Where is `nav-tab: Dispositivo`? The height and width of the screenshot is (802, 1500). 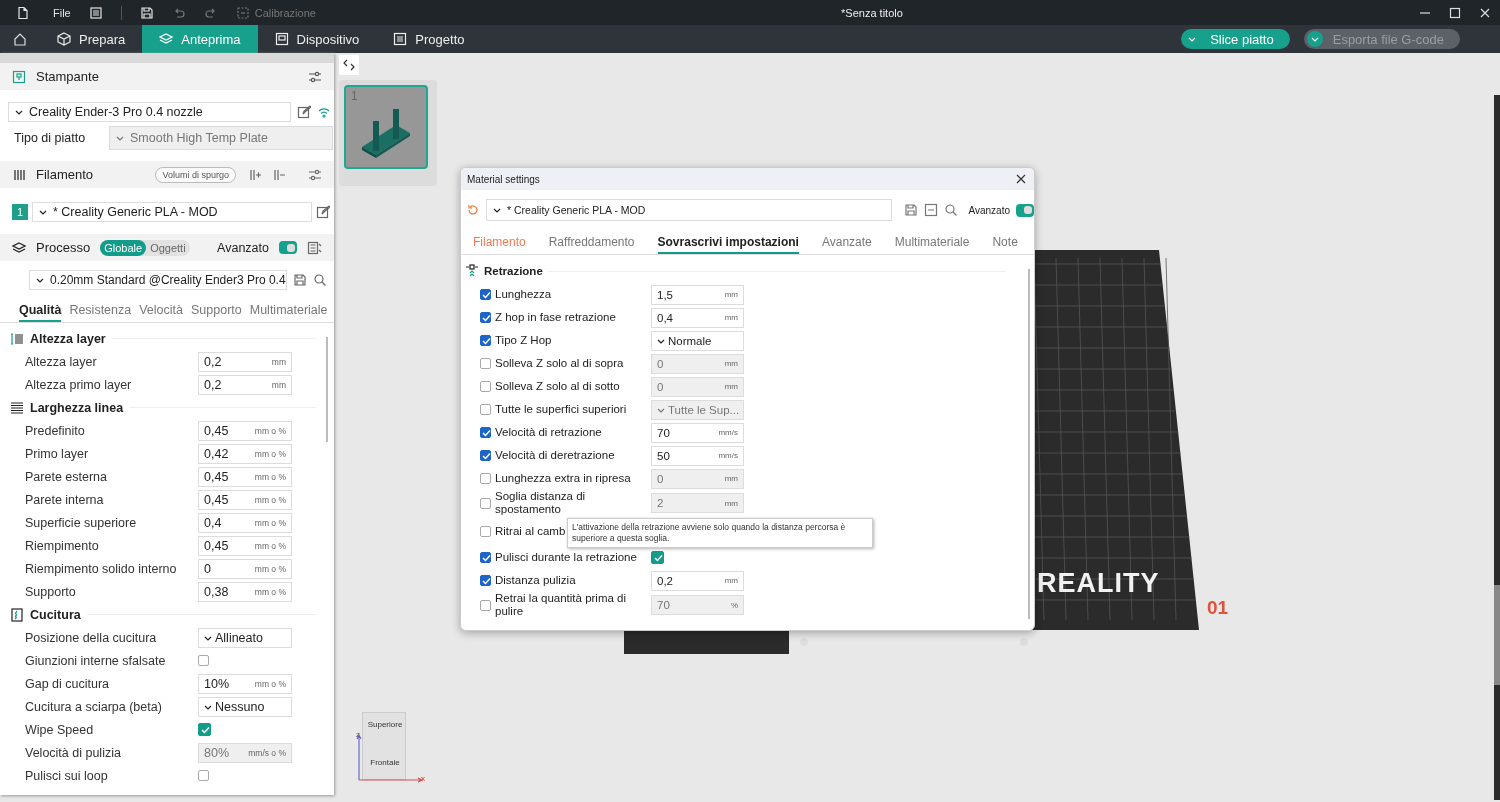
nav-tab: Dispositivo is located at coordinates (317, 39).